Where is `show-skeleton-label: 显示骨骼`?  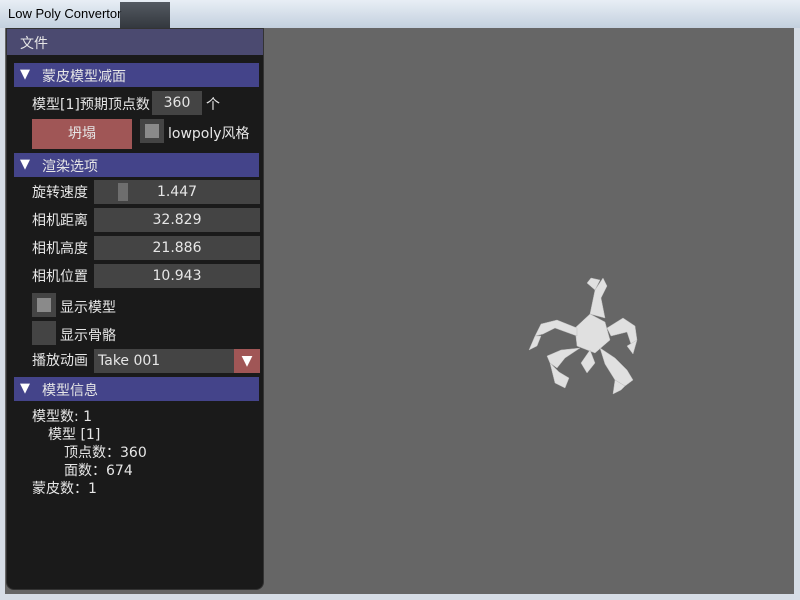
show-skeleton-label: 显示骨骼 is located at coordinates (88, 336).